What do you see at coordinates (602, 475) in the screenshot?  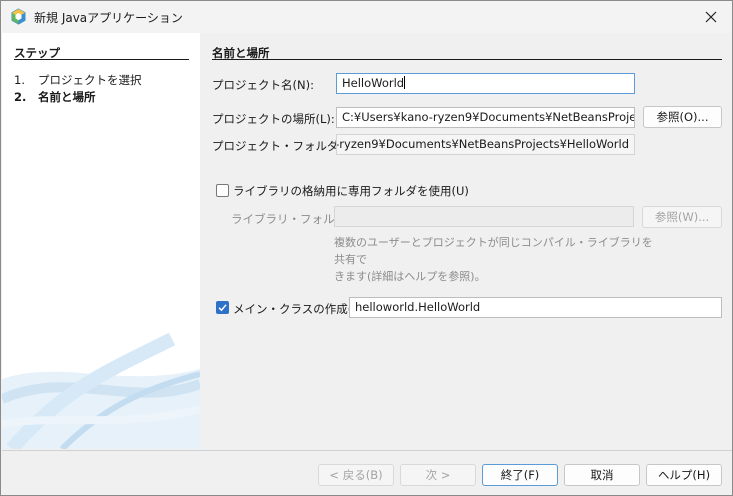 I see `cancel-button: 取消` at bounding box center [602, 475].